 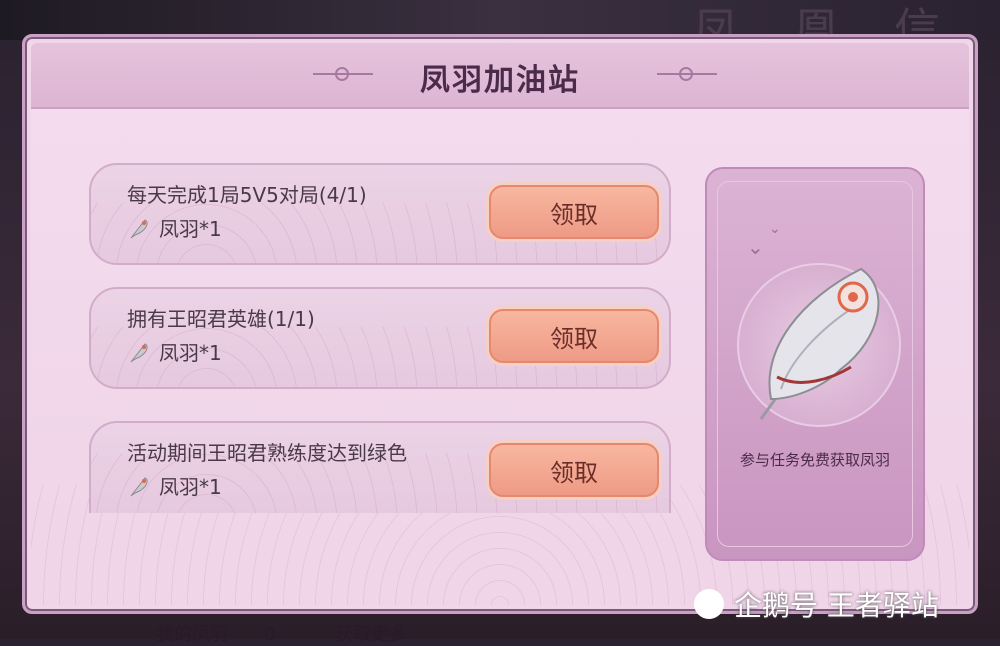 I want to click on task-card: 拥有王昭君英雄(1/1) 凤羽*1 领取, so click(x=380, y=338).